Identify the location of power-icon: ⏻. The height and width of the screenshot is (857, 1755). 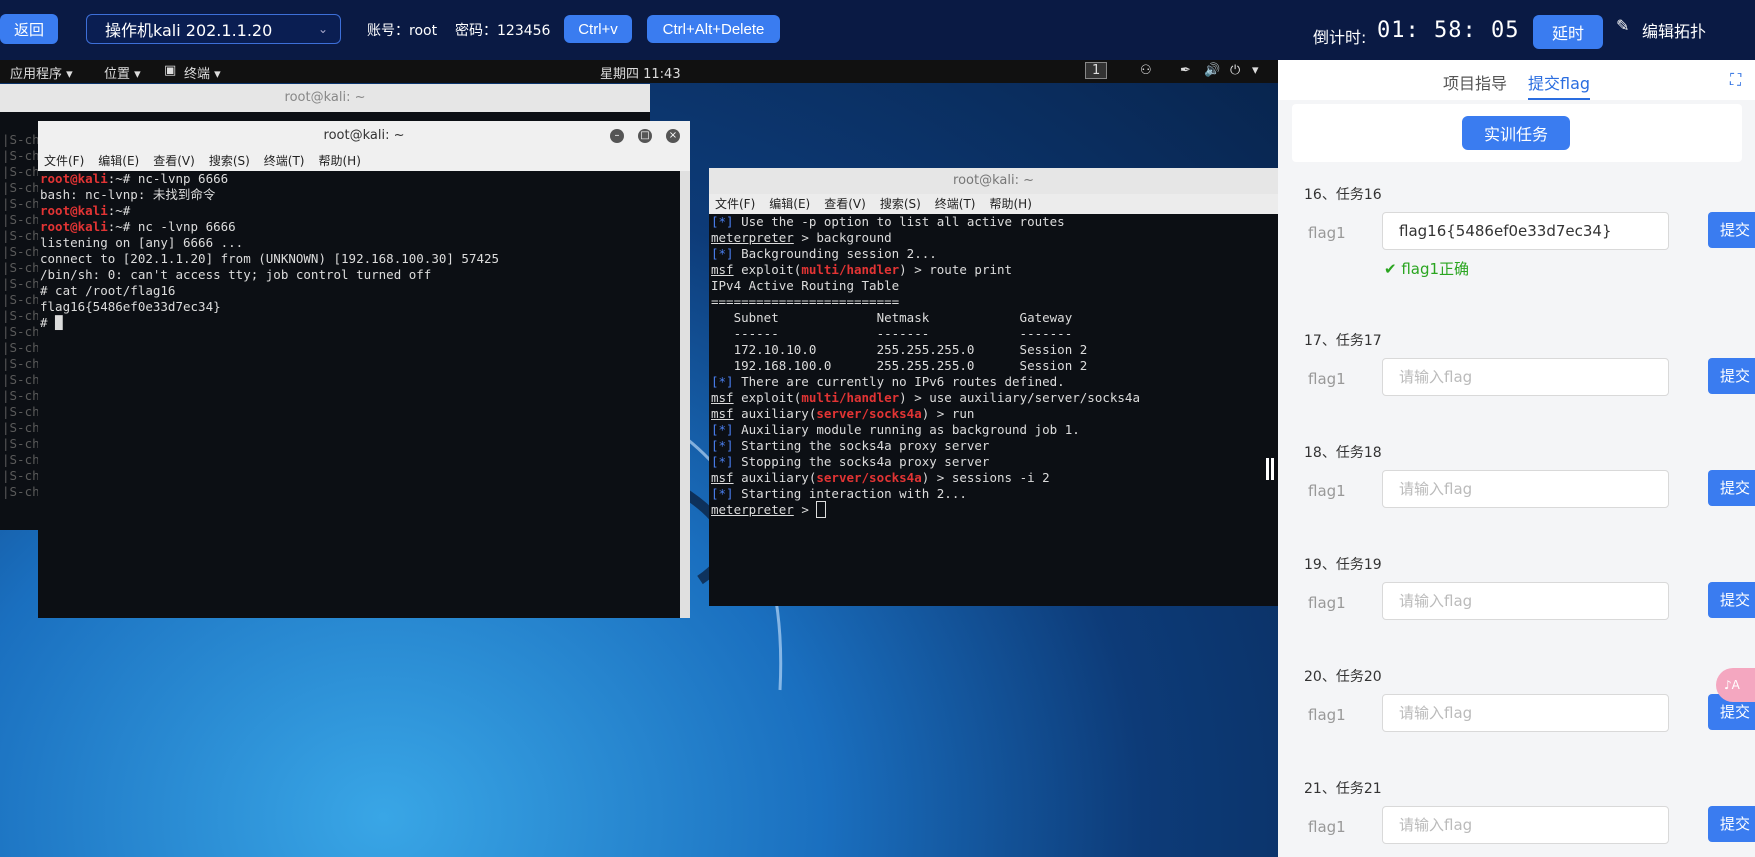
(1235, 70).